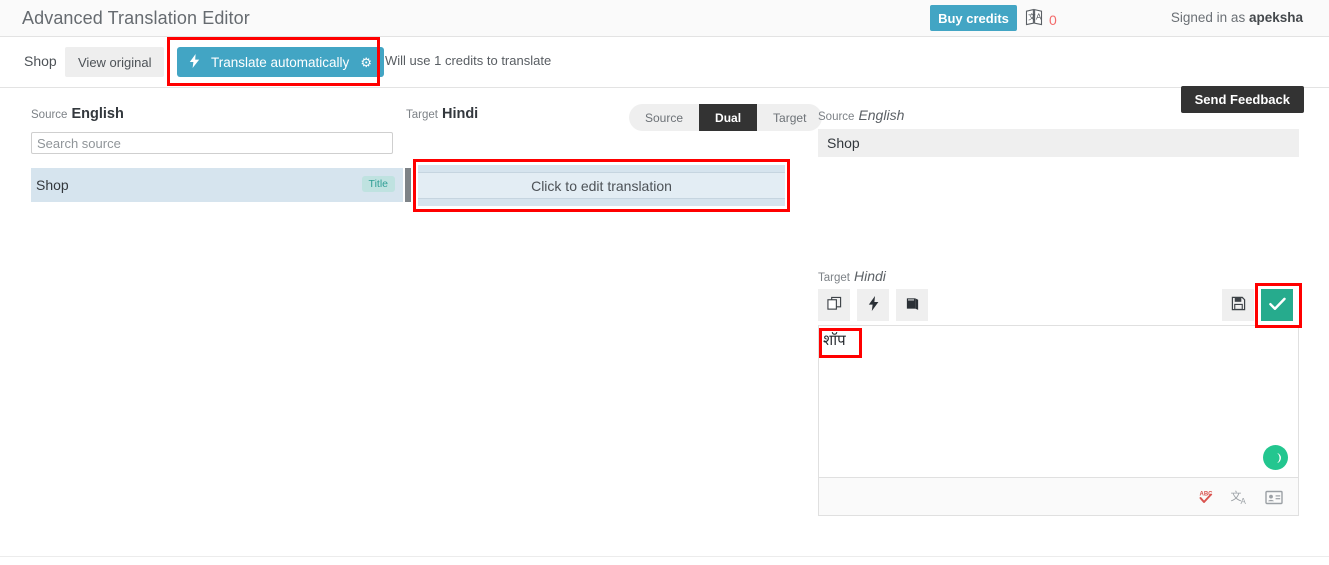 This screenshot has height=565, width=1329. I want to click on source-language: English, so click(97, 114).